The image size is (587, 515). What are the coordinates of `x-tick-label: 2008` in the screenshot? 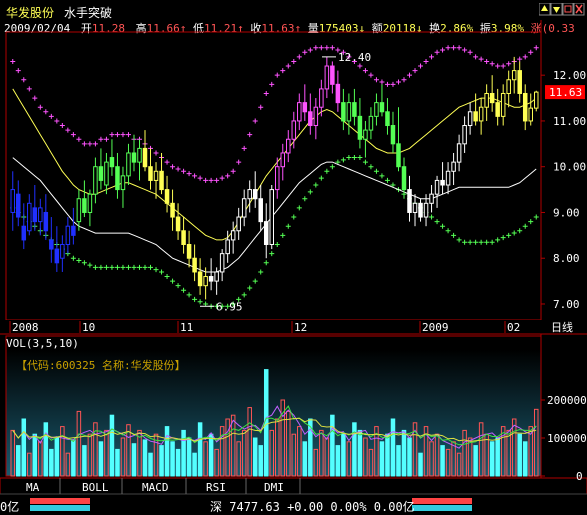 It's located at (25, 327).